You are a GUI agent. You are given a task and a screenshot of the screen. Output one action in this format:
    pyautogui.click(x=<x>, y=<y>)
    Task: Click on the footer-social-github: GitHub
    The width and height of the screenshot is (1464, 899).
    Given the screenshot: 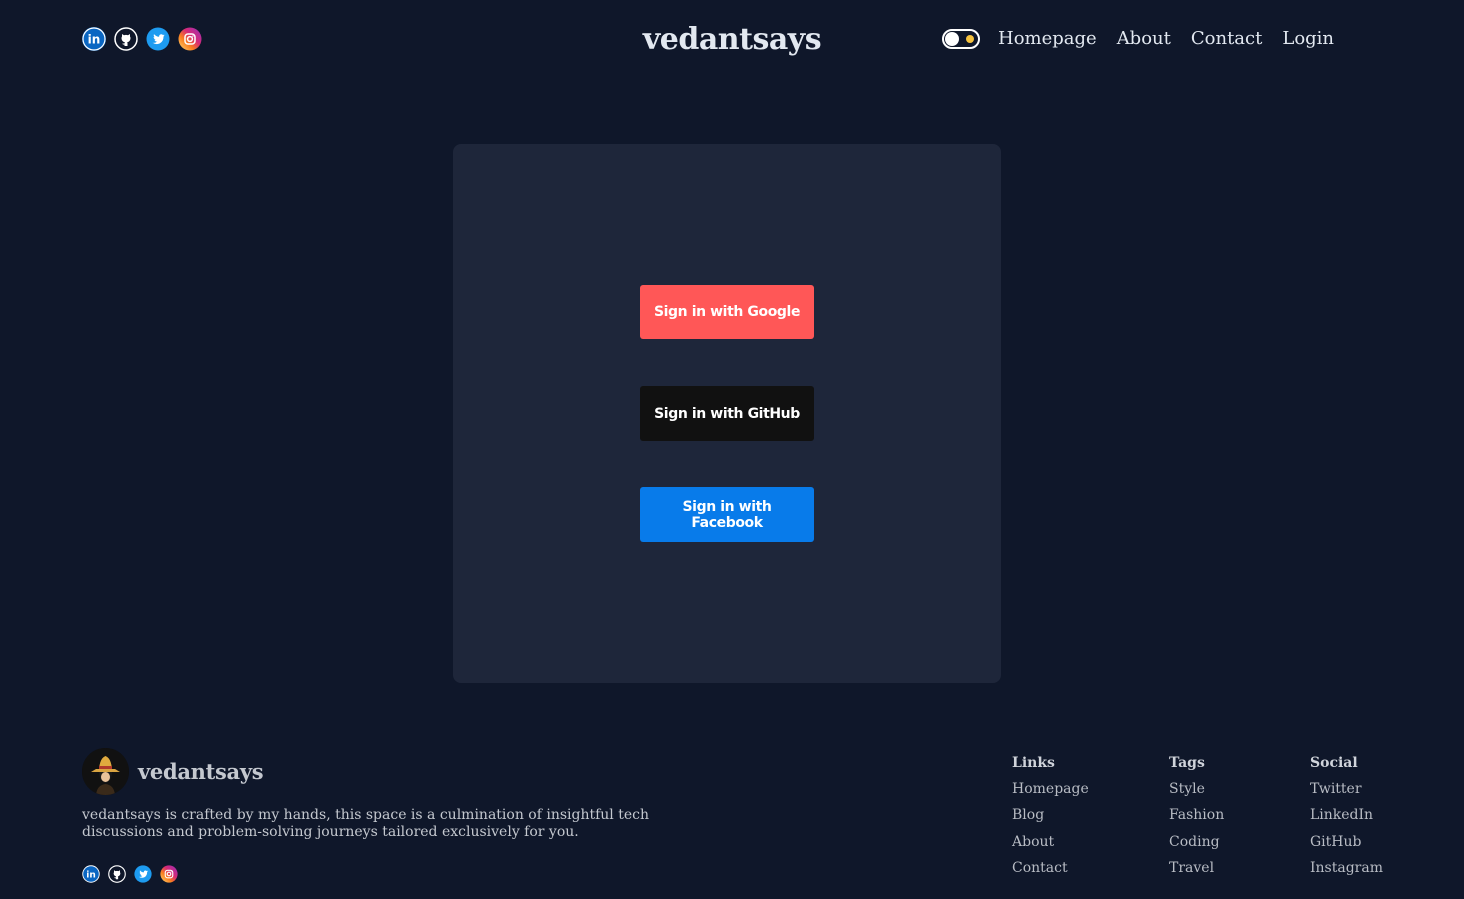 What is the action you would take?
    pyautogui.click(x=1346, y=847)
    